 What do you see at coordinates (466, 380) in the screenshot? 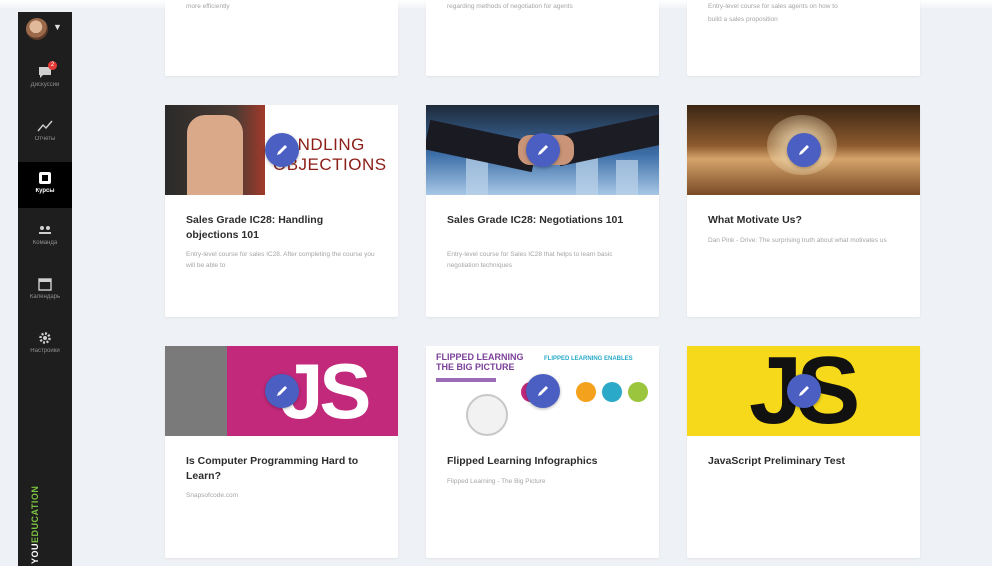
I see `thumbnail-bar` at bounding box center [466, 380].